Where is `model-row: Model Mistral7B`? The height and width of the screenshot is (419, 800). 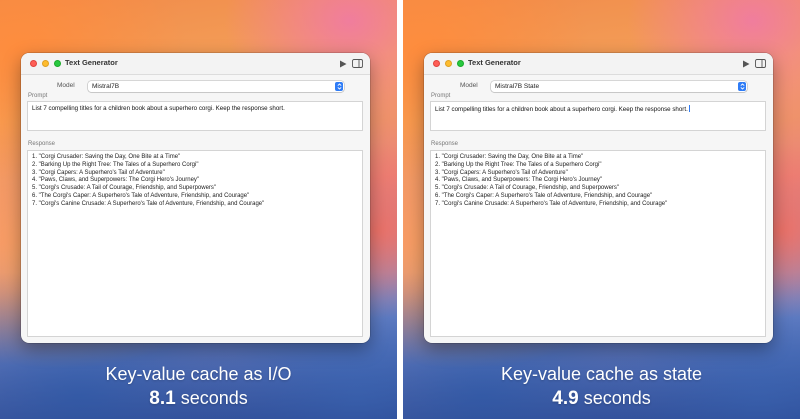 model-row: Model Mistral7B is located at coordinates (195, 87).